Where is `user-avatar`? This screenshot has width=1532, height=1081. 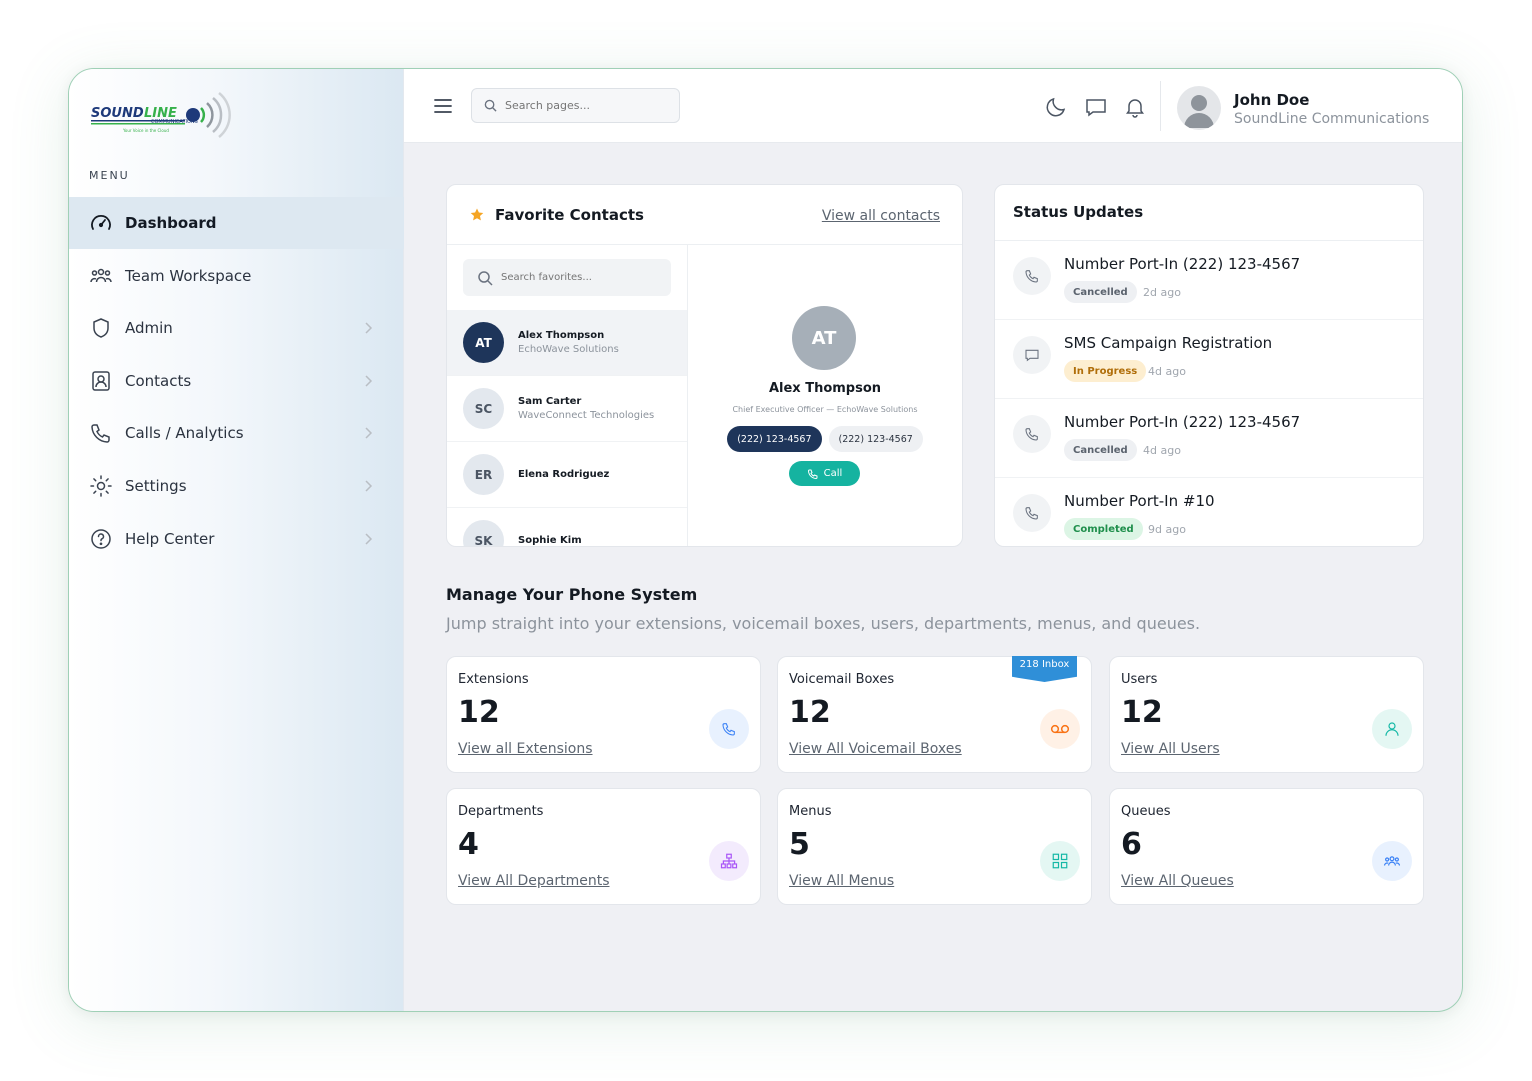
user-avatar is located at coordinates (1199, 108).